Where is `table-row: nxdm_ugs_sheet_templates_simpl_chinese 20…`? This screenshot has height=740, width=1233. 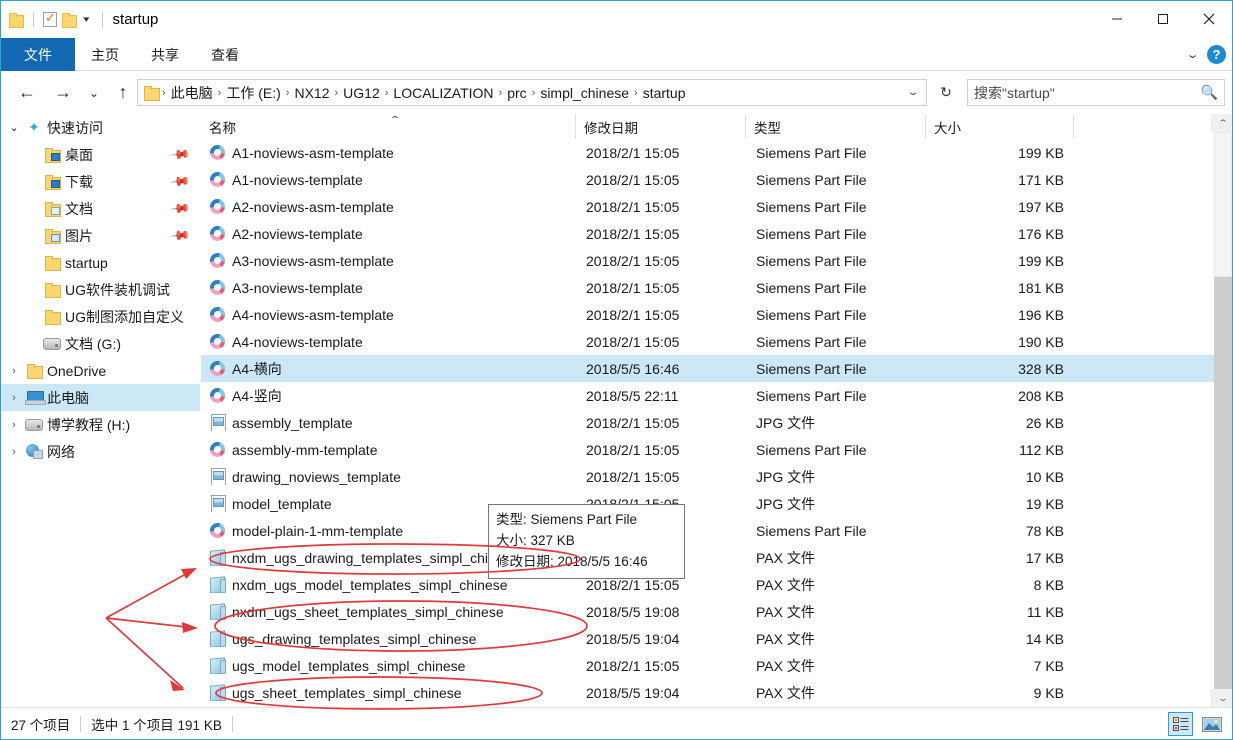 table-row: nxdm_ugs_sheet_templates_simpl_chinese 20… is located at coordinates (707, 611).